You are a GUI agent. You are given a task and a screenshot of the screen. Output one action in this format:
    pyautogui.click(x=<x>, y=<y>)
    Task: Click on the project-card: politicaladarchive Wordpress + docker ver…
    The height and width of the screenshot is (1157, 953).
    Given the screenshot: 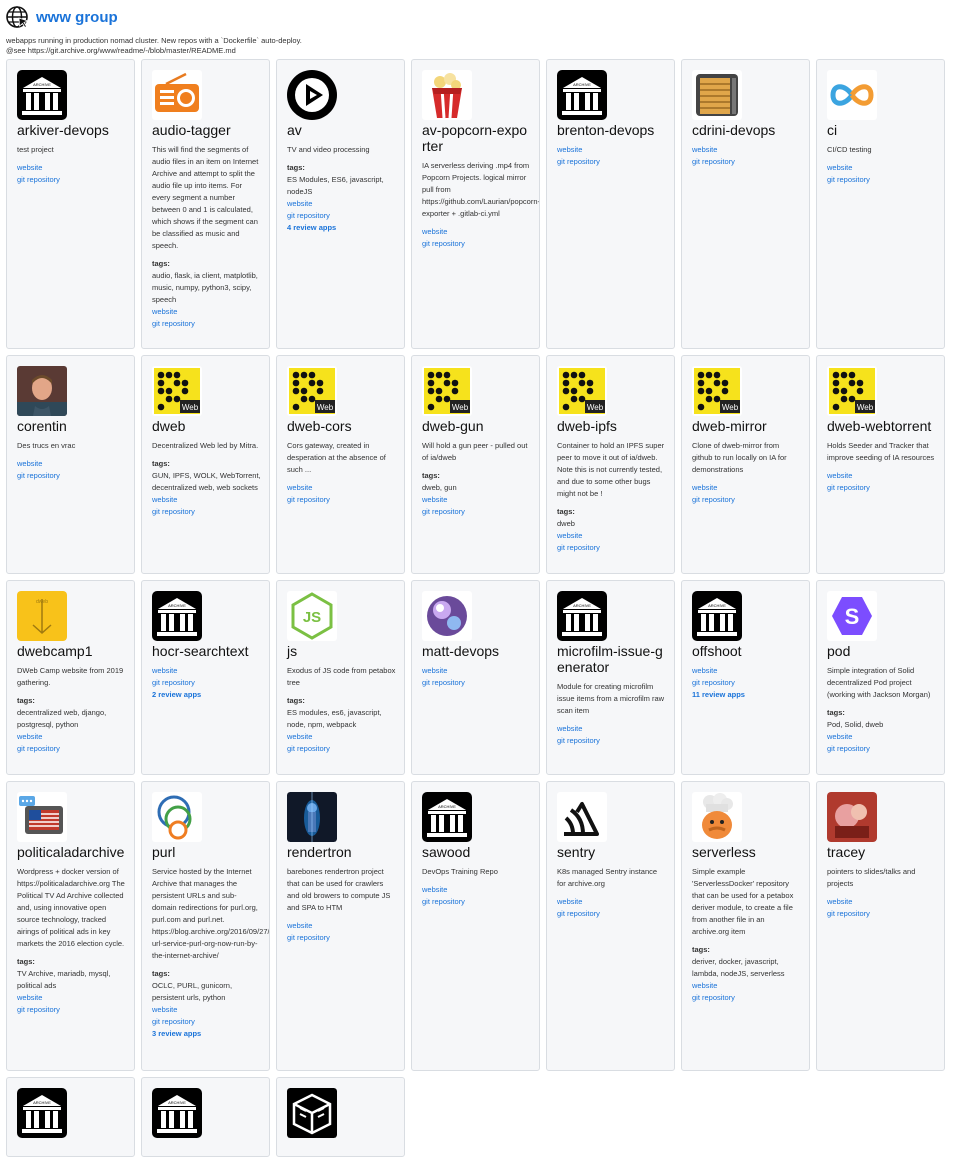 What is the action you would take?
    pyautogui.click(x=70, y=926)
    